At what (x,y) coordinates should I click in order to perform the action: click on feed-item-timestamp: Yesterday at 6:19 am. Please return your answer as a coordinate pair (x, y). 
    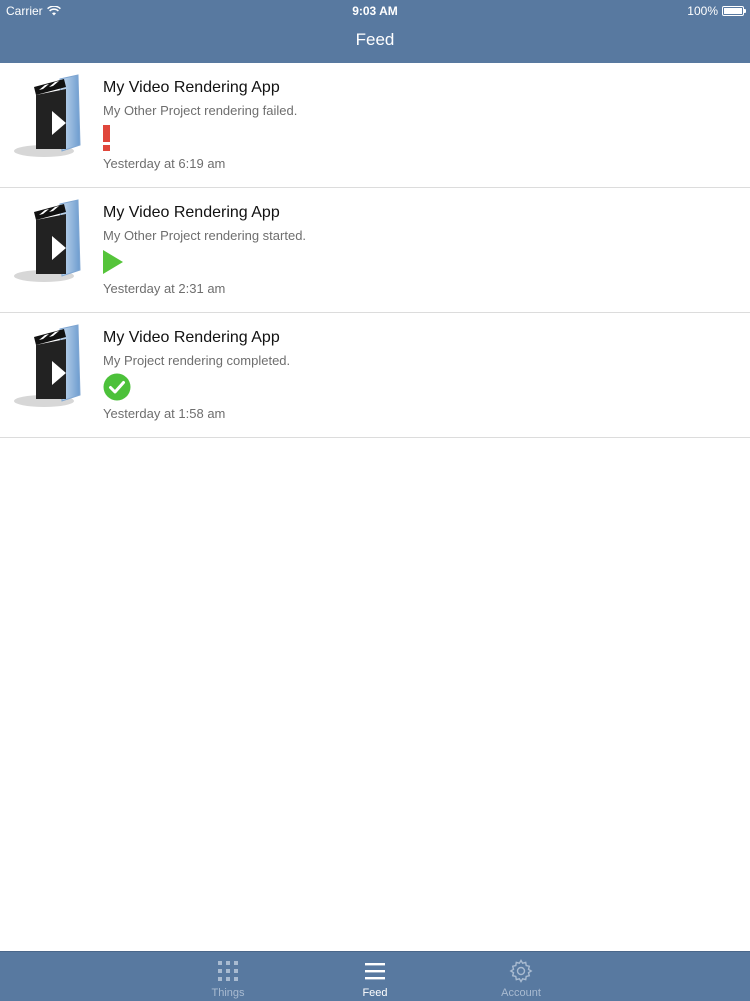
    Looking at the image, I should click on (164, 163).